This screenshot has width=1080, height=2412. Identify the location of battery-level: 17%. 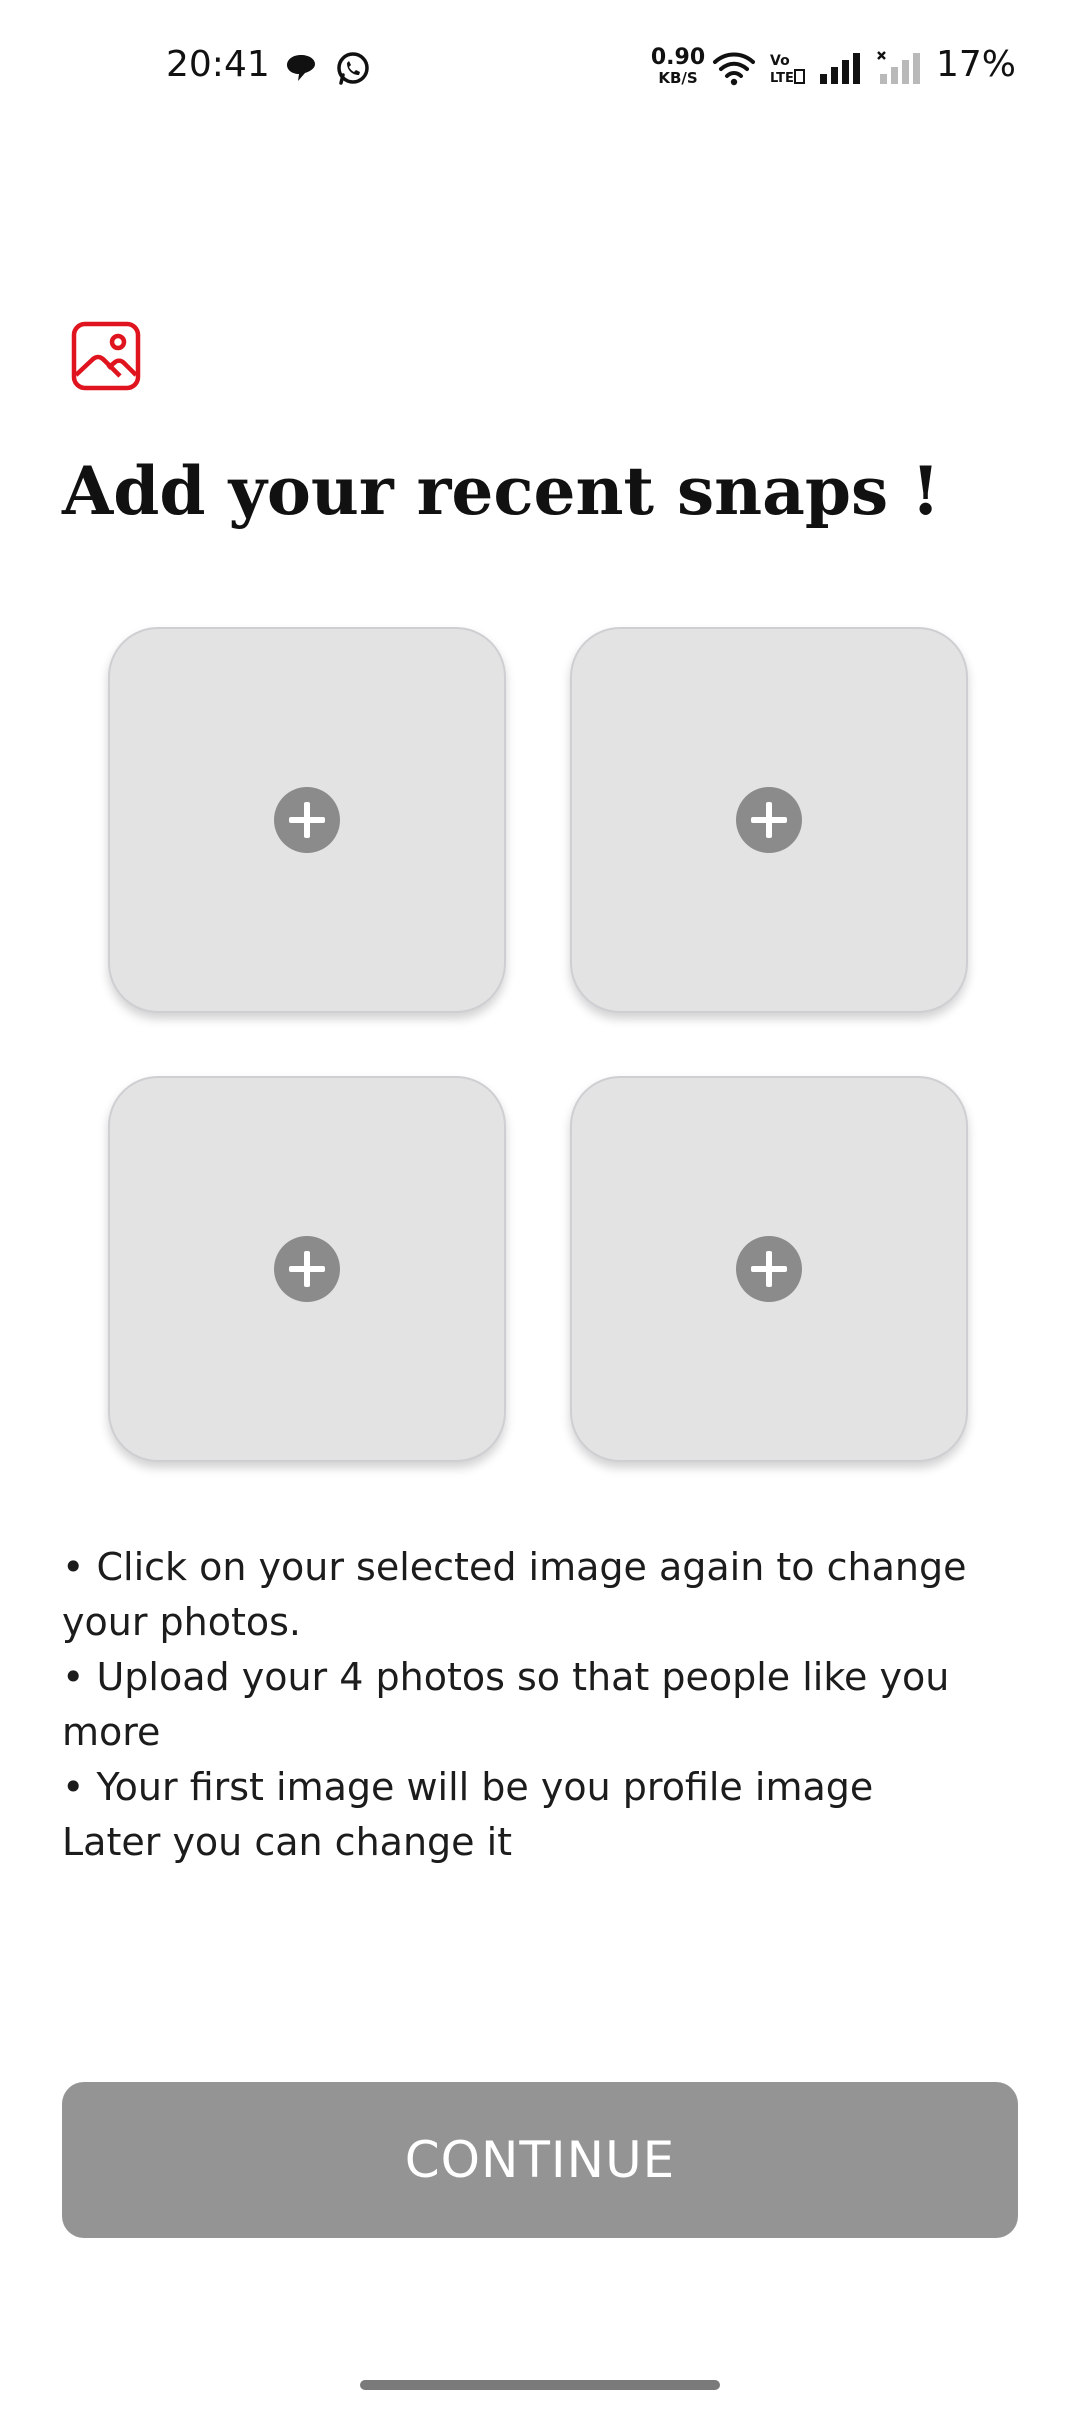
(976, 64).